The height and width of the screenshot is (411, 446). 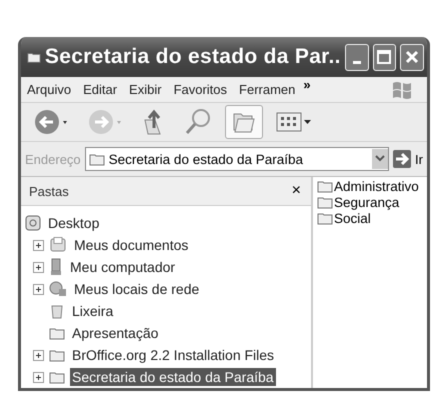 What do you see at coordinates (192, 57) in the screenshot?
I see `window-title: Secretaria do estado da Par..` at bounding box center [192, 57].